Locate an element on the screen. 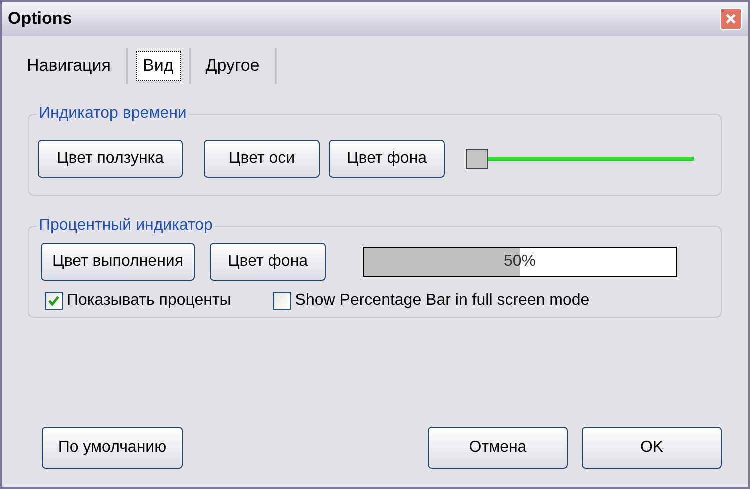  tab: Другое is located at coordinates (232, 66).